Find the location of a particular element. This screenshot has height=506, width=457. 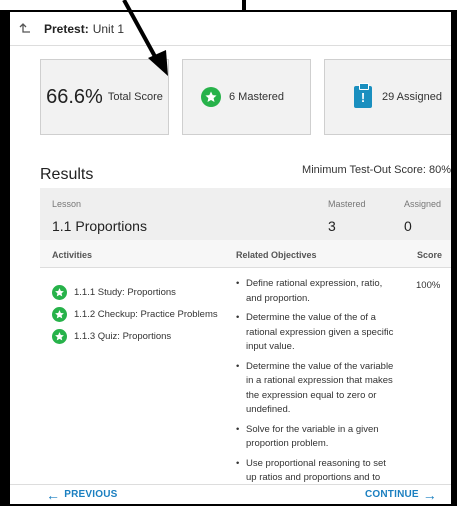

lesson-label: Lesson is located at coordinates (67, 204).